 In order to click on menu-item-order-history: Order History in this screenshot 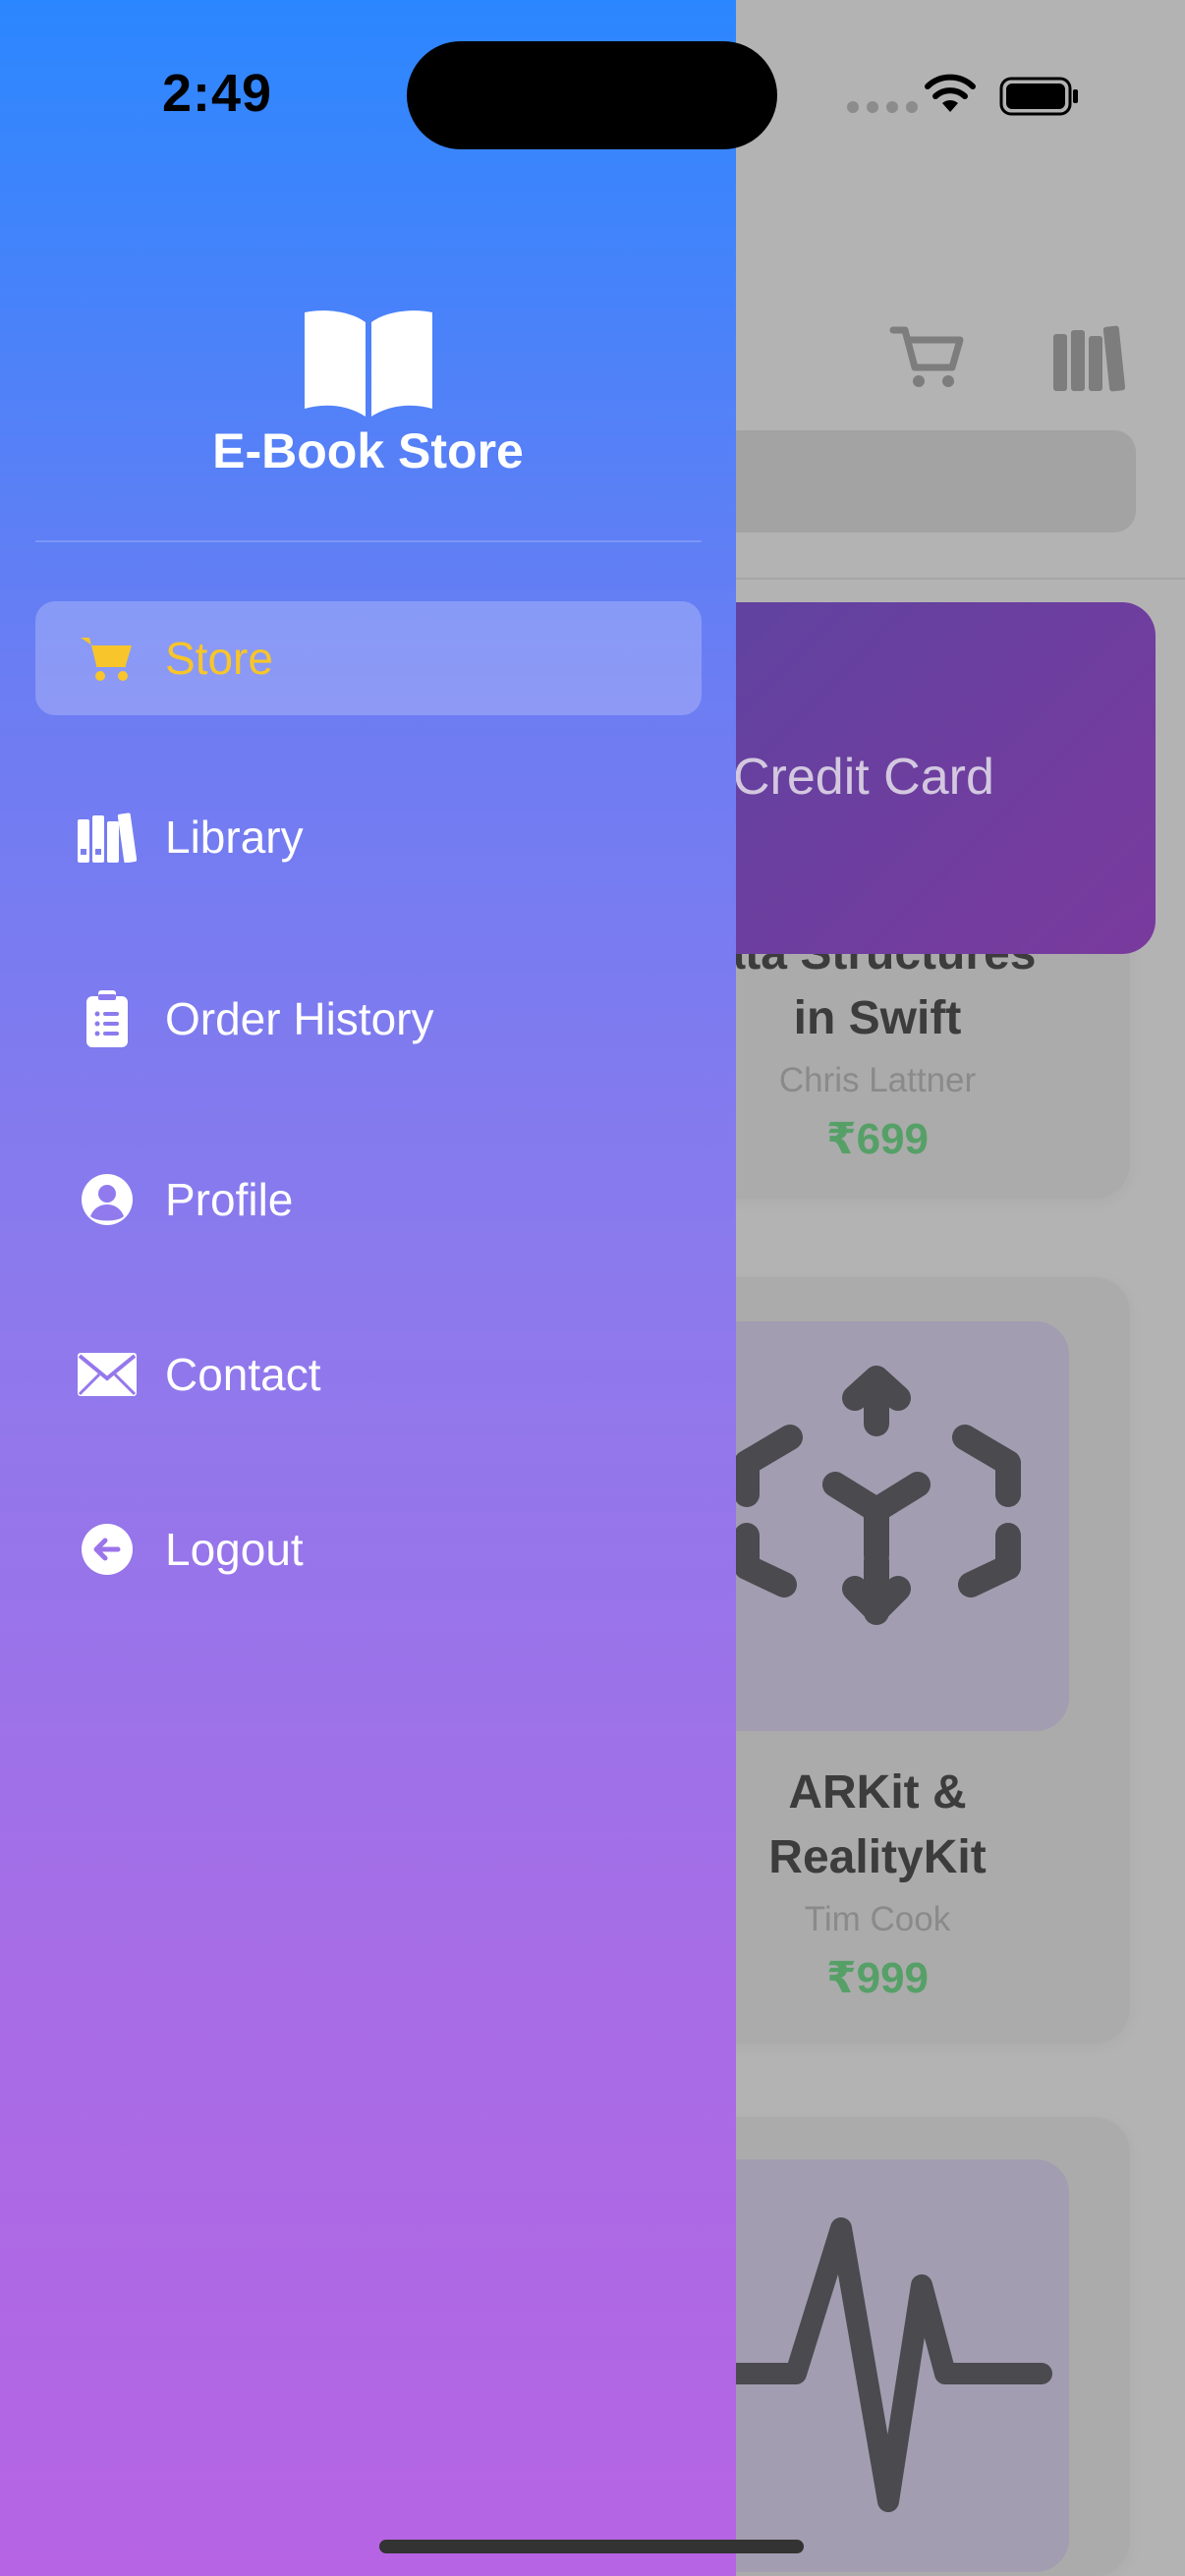, I will do `click(369, 1019)`.